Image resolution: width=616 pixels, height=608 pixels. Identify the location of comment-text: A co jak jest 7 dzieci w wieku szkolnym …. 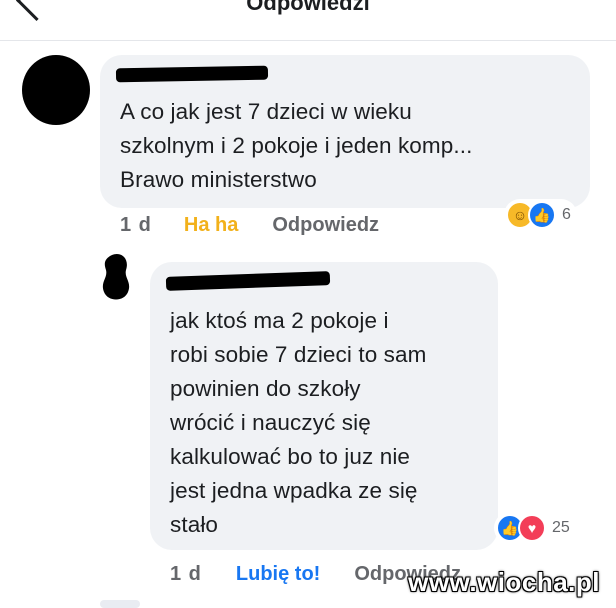
(296, 145).